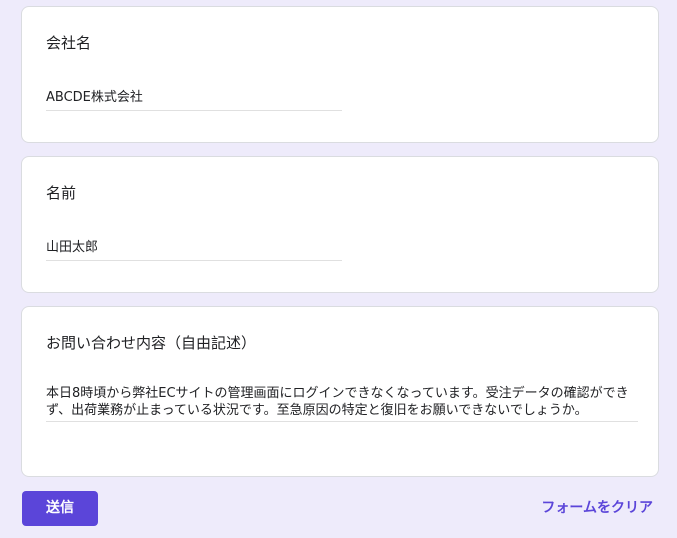 The height and width of the screenshot is (538, 677). Describe the element at coordinates (60, 508) in the screenshot. I see `submit-button: 送信` at that location.